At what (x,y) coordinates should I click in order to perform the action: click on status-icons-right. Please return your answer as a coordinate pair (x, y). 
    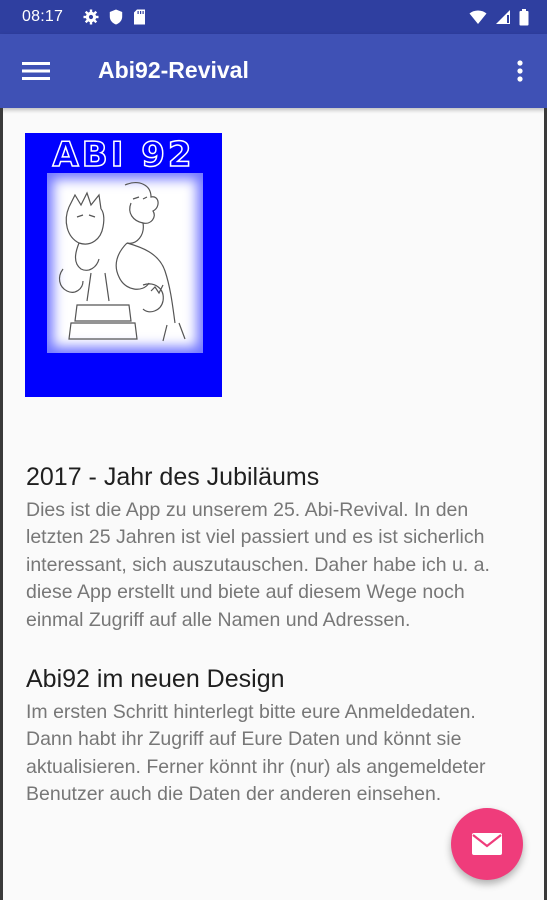
    Looking at the image, I should click on (499, 17).